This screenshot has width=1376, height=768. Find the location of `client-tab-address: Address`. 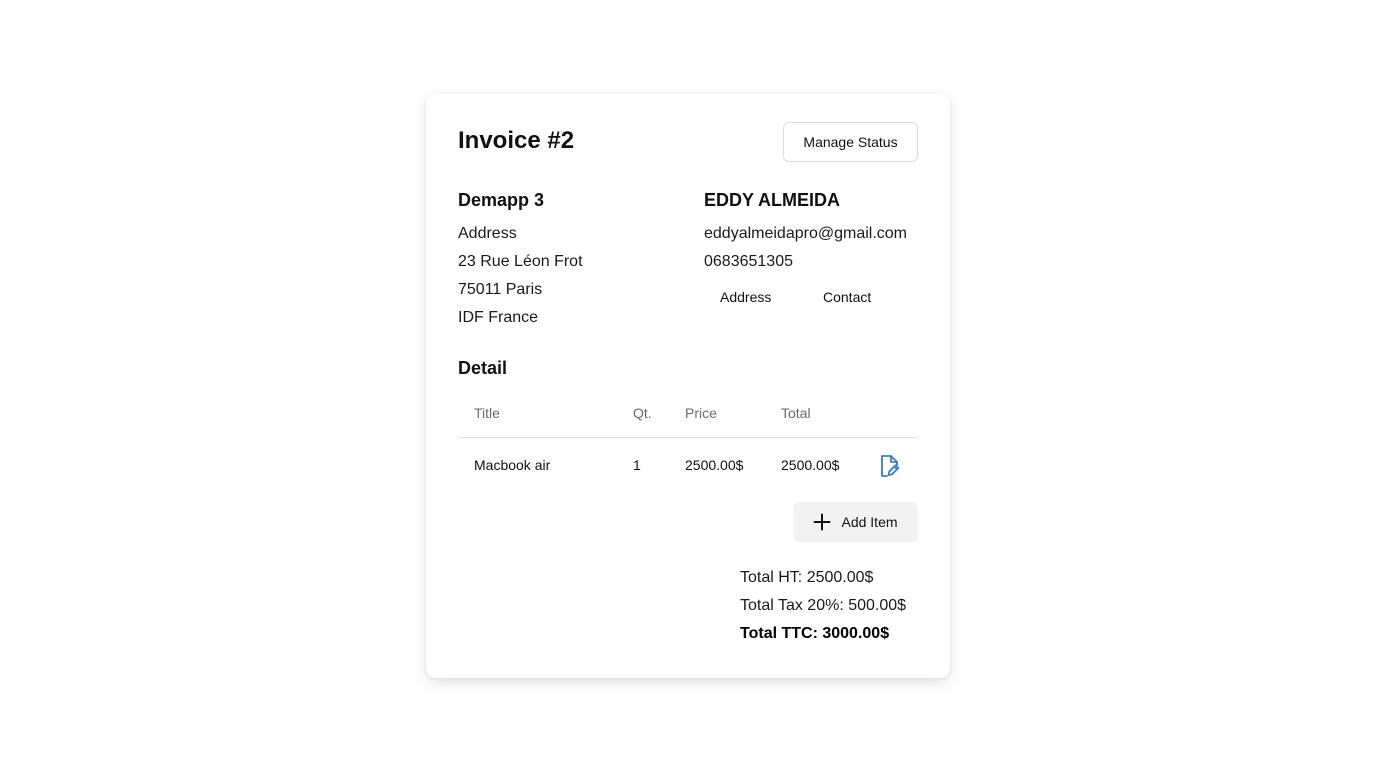

client-tab-address: Address is located at coordinates (745, 297).